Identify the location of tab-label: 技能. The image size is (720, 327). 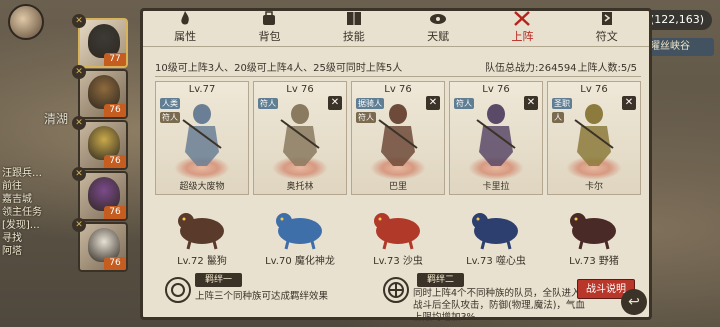
(353, 36).